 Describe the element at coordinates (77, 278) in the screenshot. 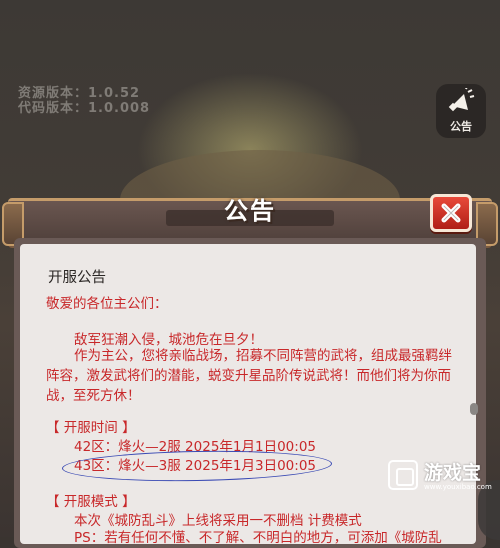

I see `announcement-heading: 开服公告` at that location.